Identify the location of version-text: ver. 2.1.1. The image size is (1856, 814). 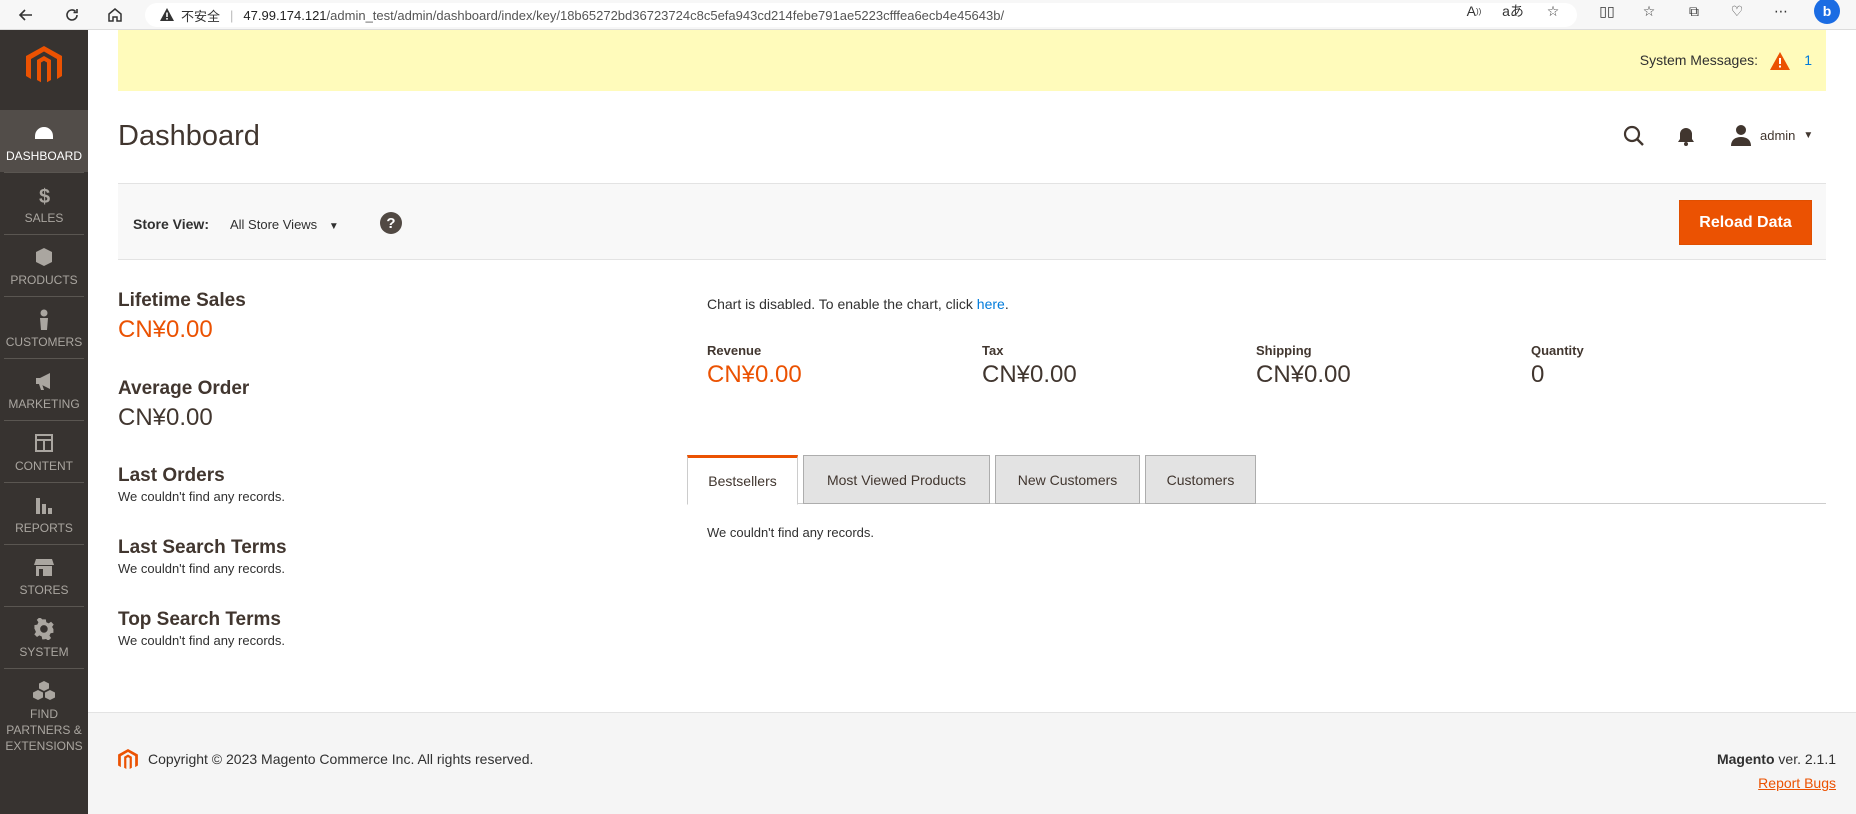
(1805, 759).